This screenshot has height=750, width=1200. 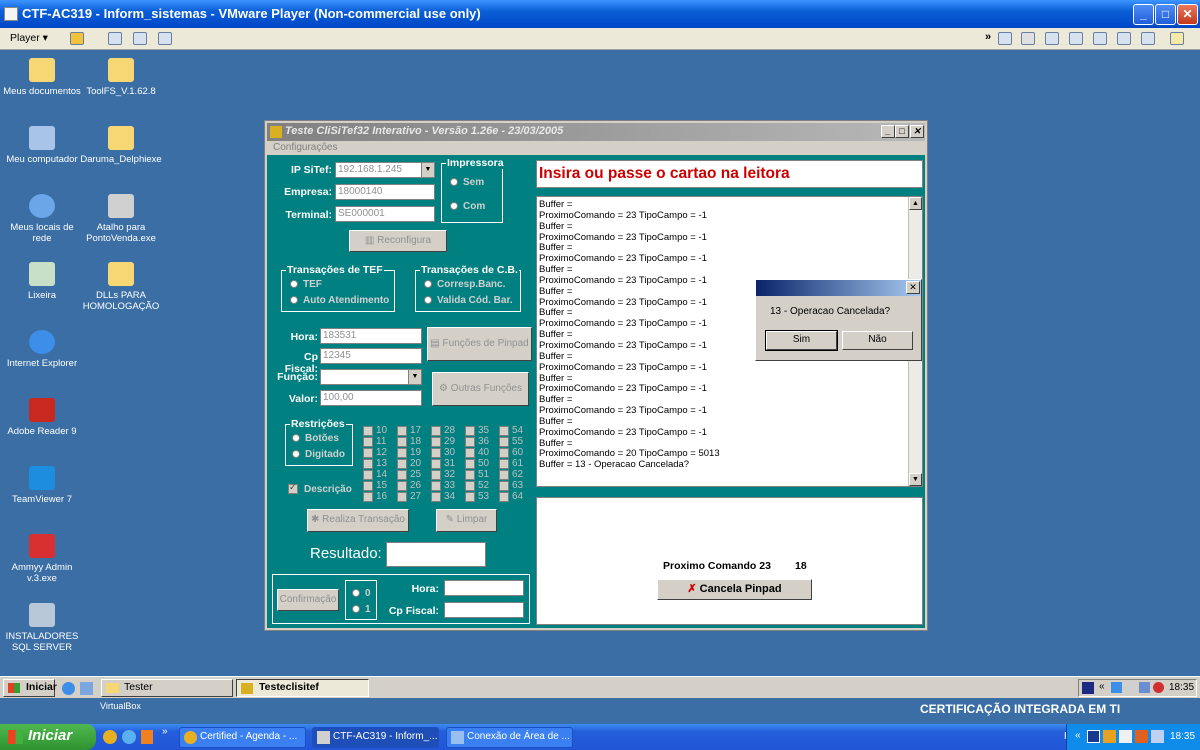 What do you see at coordinates (361, 609) in the screenshot?
I see `radio-1: 1` at bounding box center [361, 609].